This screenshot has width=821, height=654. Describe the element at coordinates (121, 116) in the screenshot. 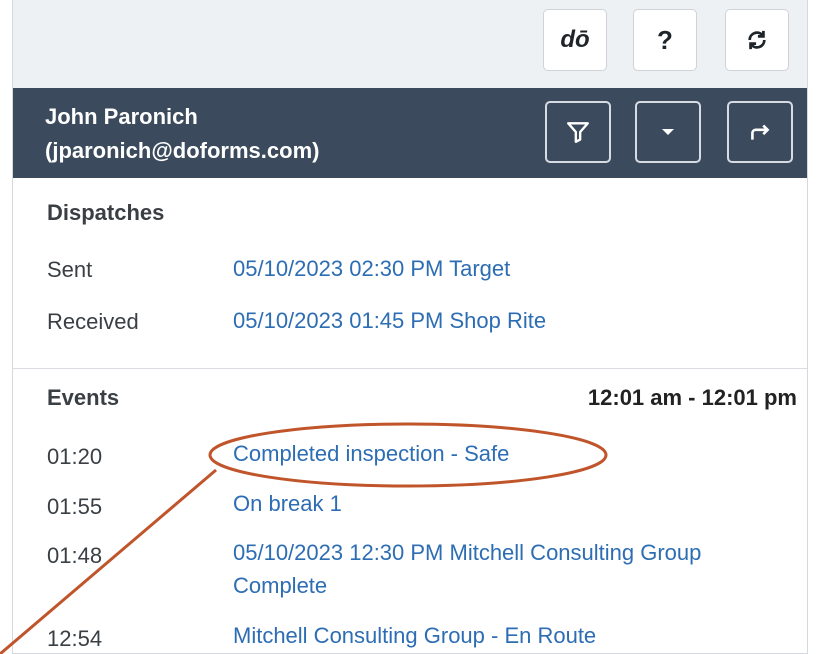

I see `user-name: John Paronich` at that location.